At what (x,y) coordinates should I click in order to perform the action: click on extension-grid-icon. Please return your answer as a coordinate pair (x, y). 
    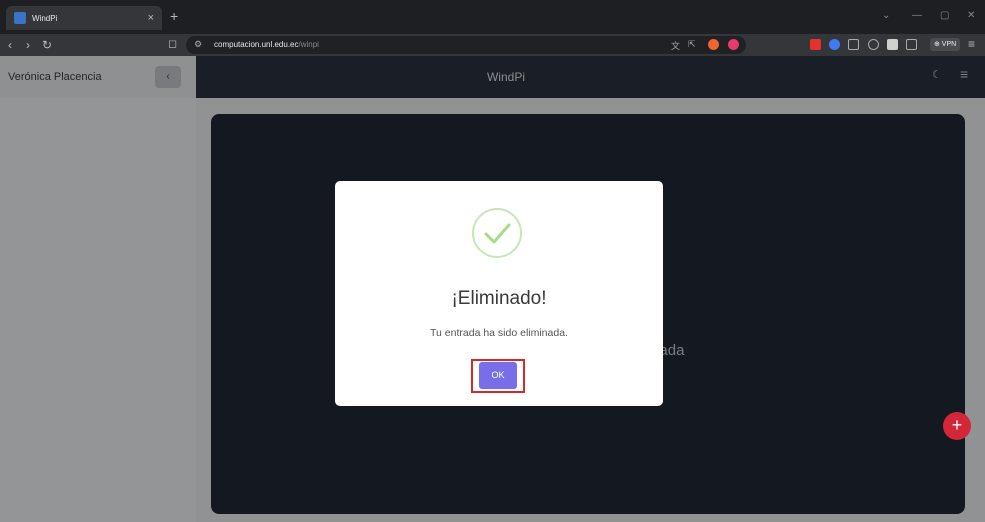
    Looking at the image, I should click on (853, 44).